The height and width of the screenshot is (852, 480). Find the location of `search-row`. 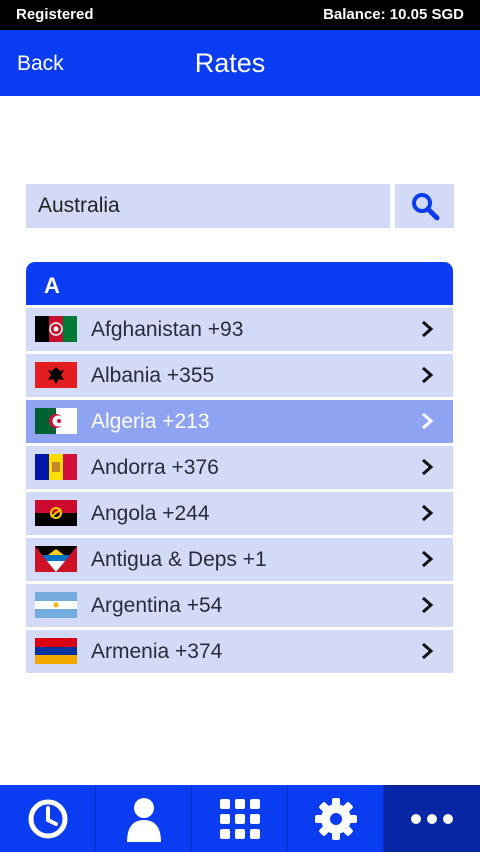

search-row is located at coordinates (240, 206).